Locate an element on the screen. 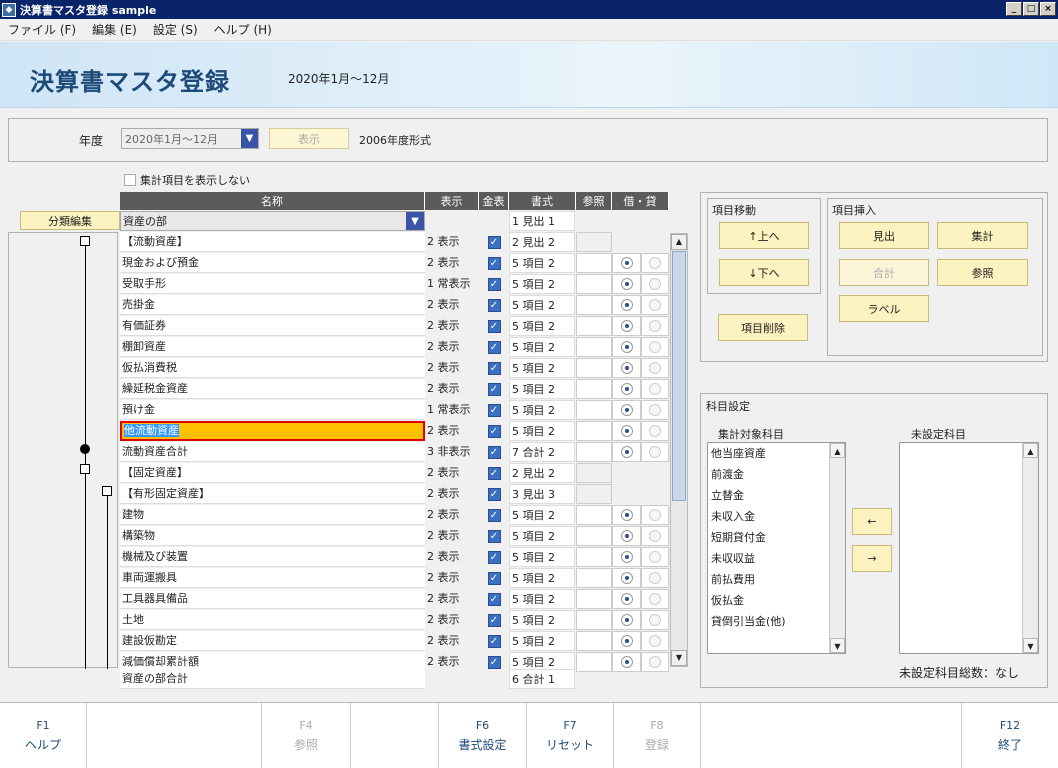 The image size is (1058, 768). target-list-scrollbar: ▲ ▼ is located at coordinates (837, 548).